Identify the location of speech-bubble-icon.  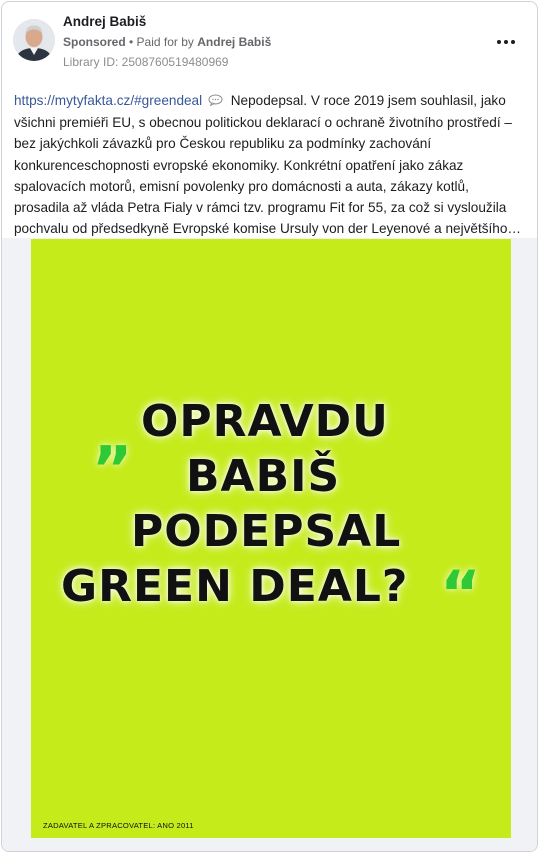
(215, 101).